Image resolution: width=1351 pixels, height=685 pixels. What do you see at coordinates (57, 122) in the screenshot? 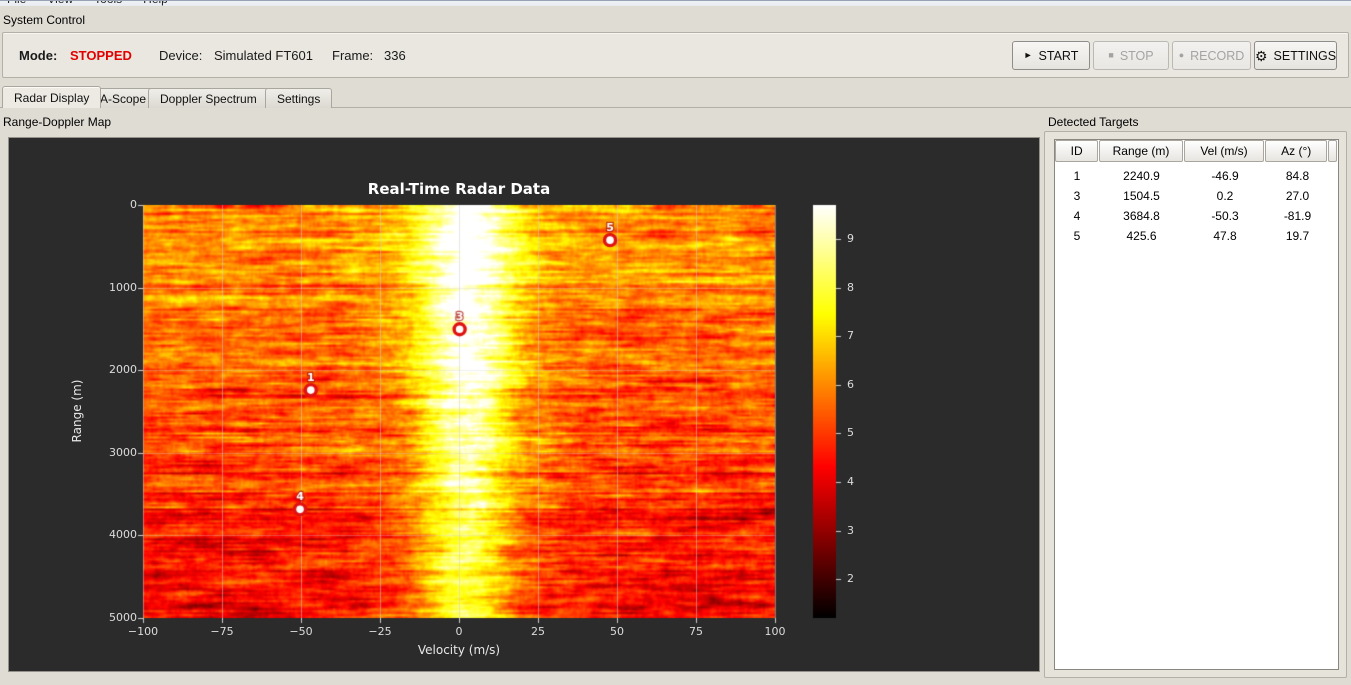
I see `range-doppler-group-label: Range-Doppler Map` at bounding box center [57, 122].